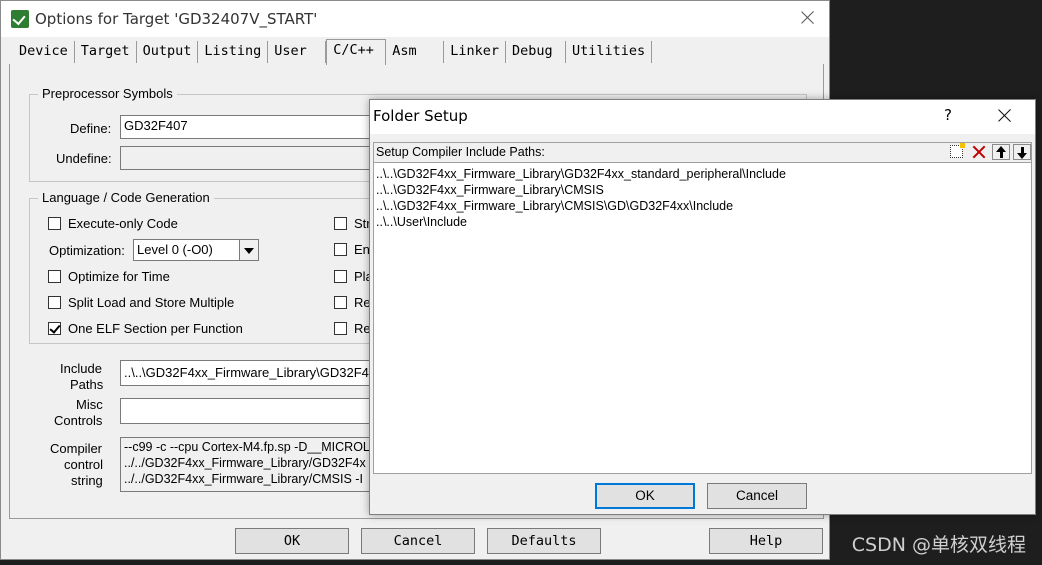  I want to click on misc-controls-label-2: Controls, so click(78, 420).